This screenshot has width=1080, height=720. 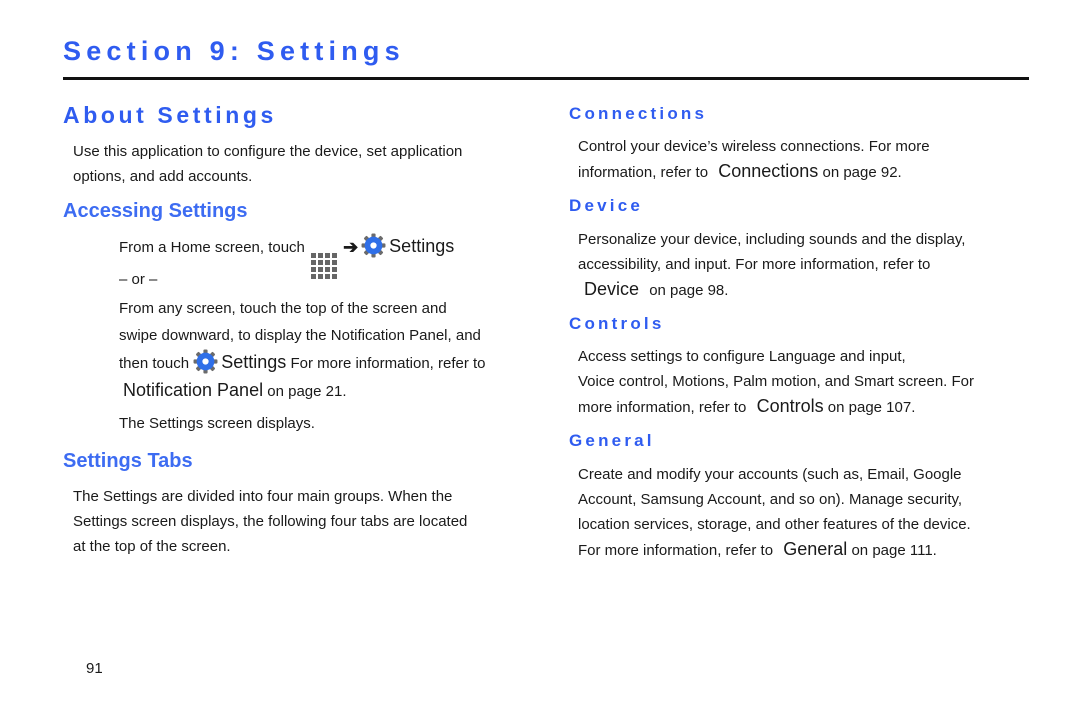 I want to click on connections-refer: information, refer to, so click(x=643, y=172).